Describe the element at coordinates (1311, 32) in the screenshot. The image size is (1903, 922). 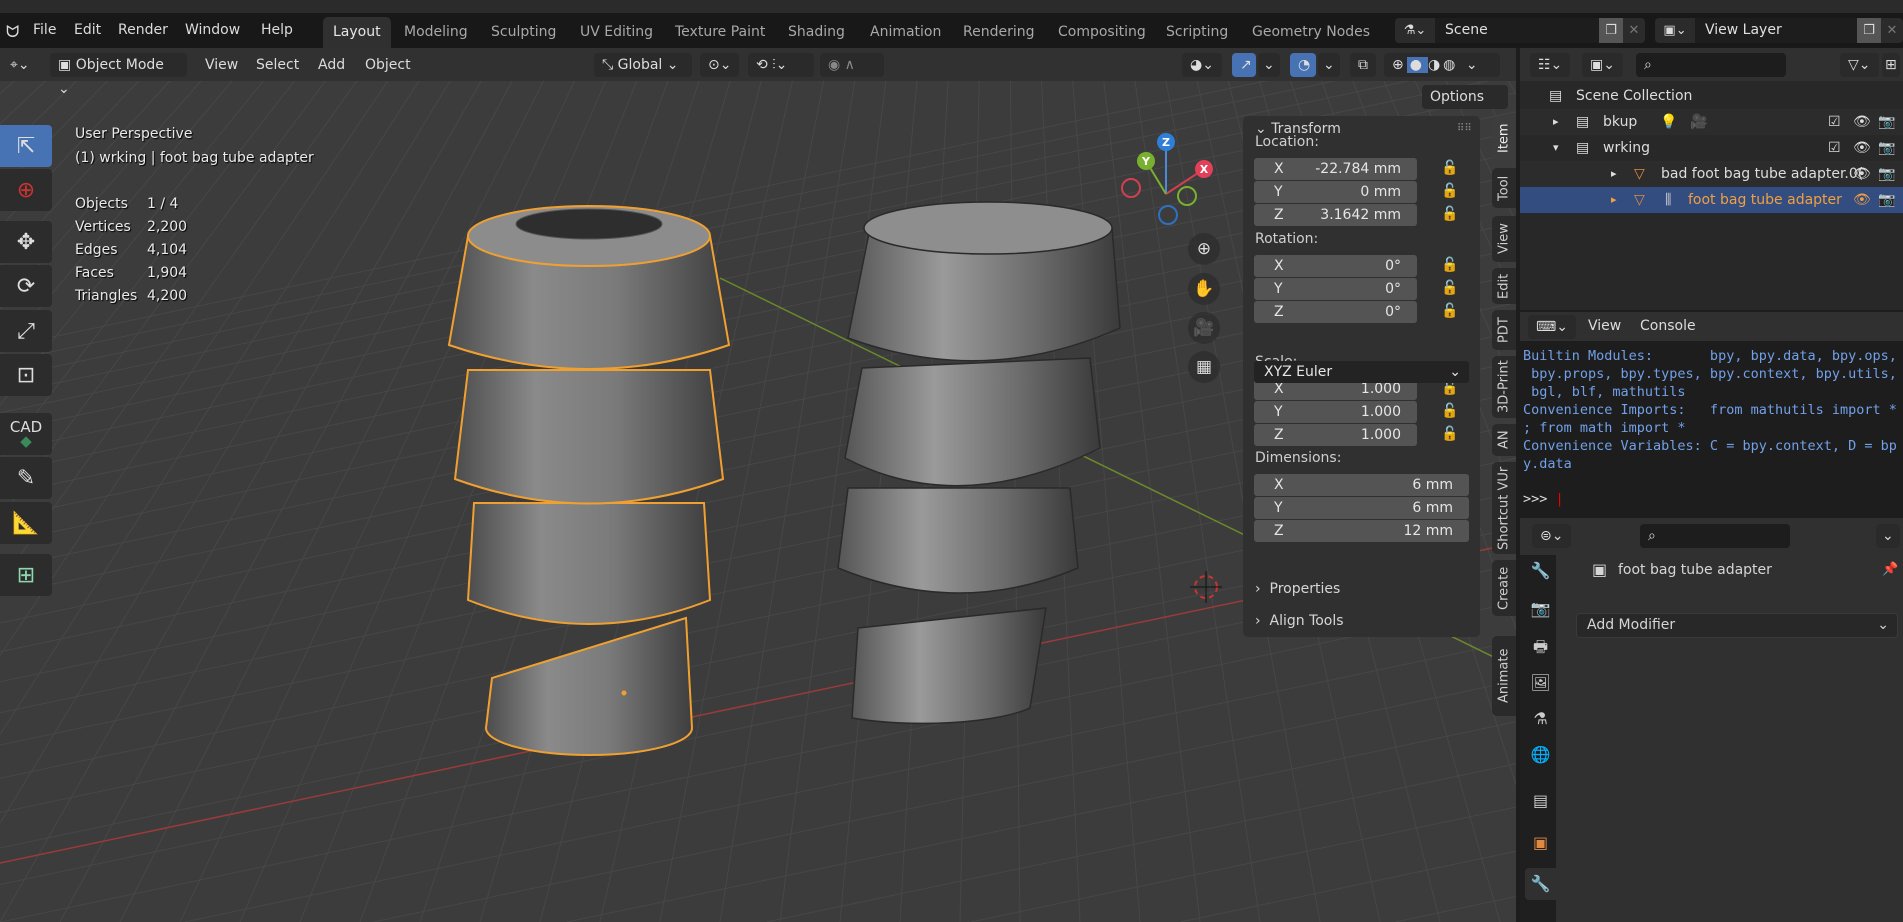
I see `workspace-tab-geometry-nodes: Geometry Nodes` at that location.